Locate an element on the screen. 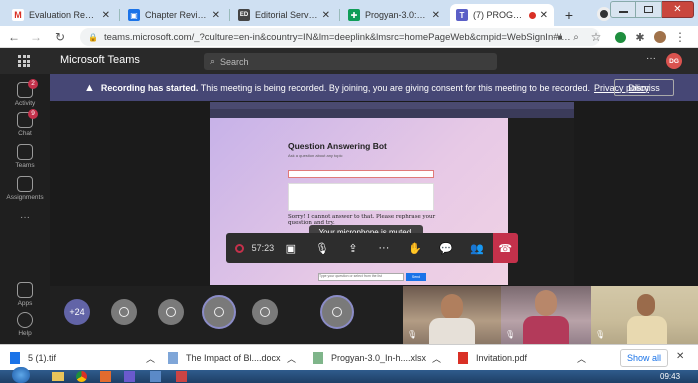  editorial-icon: ED is located at coordinates (244, 15).